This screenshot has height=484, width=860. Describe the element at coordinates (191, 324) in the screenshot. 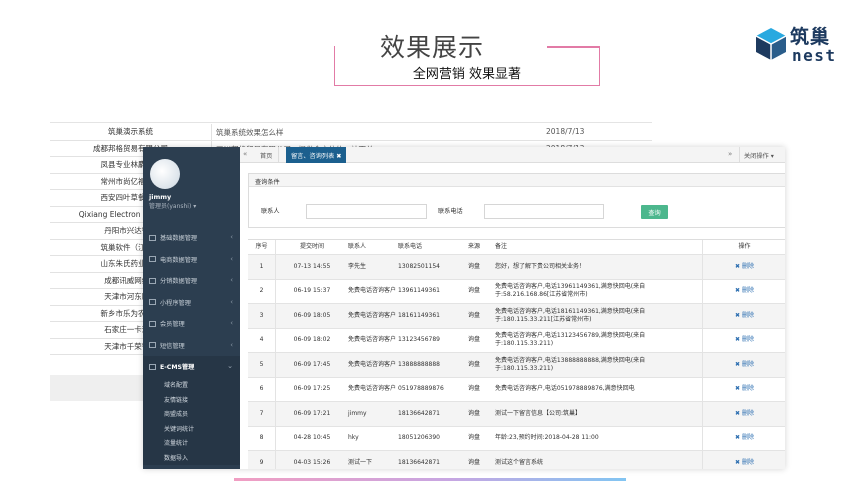

I see `sidebar-item: 会员管理 ‹` at that location.